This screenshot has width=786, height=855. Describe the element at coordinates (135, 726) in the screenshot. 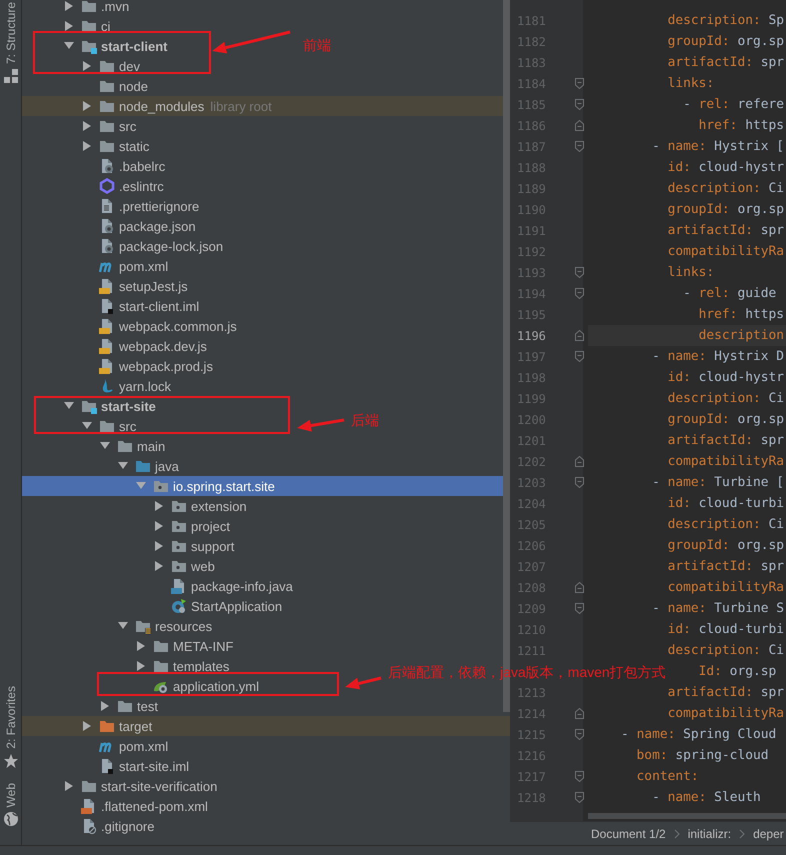

I see `tree-item-label: target` at that location.